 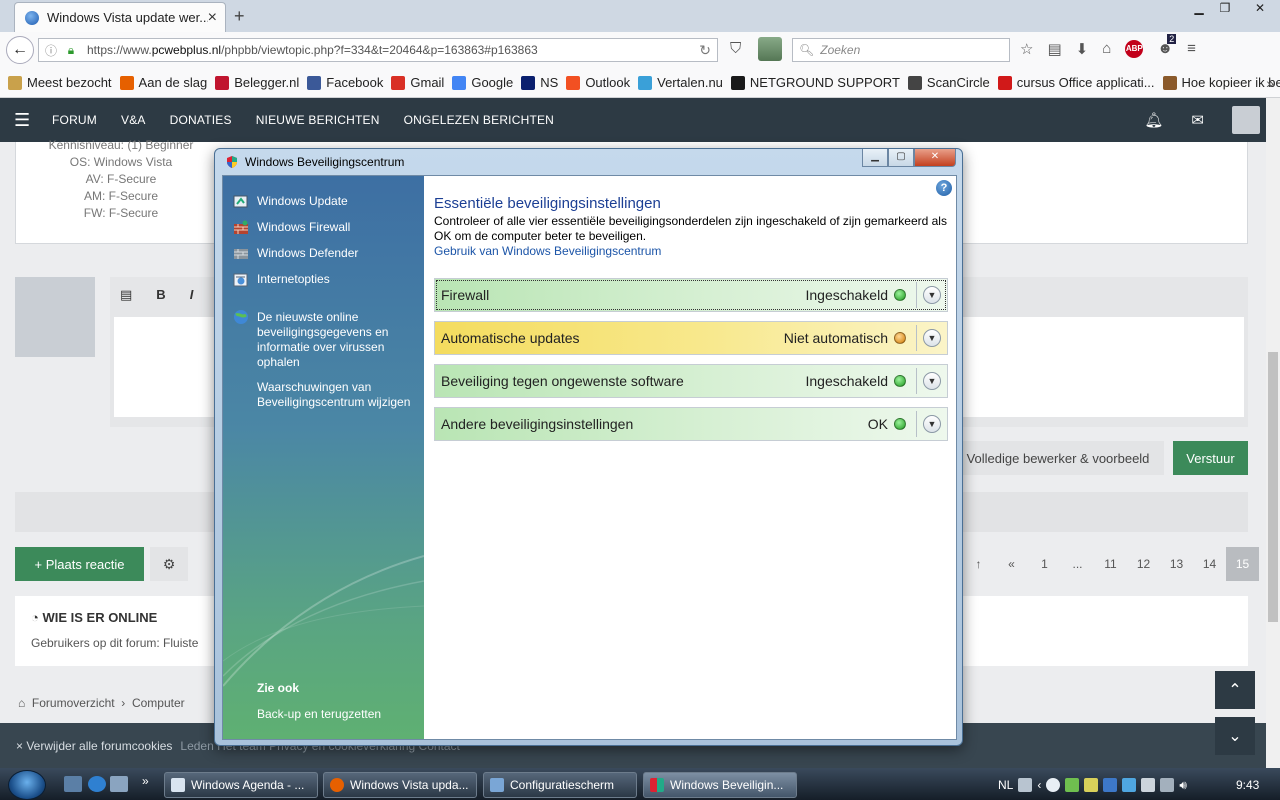 What do you see at coordinates (1246, 120) in the screenshot?
I see `user-avatar` at bounding box center [1246, 120].